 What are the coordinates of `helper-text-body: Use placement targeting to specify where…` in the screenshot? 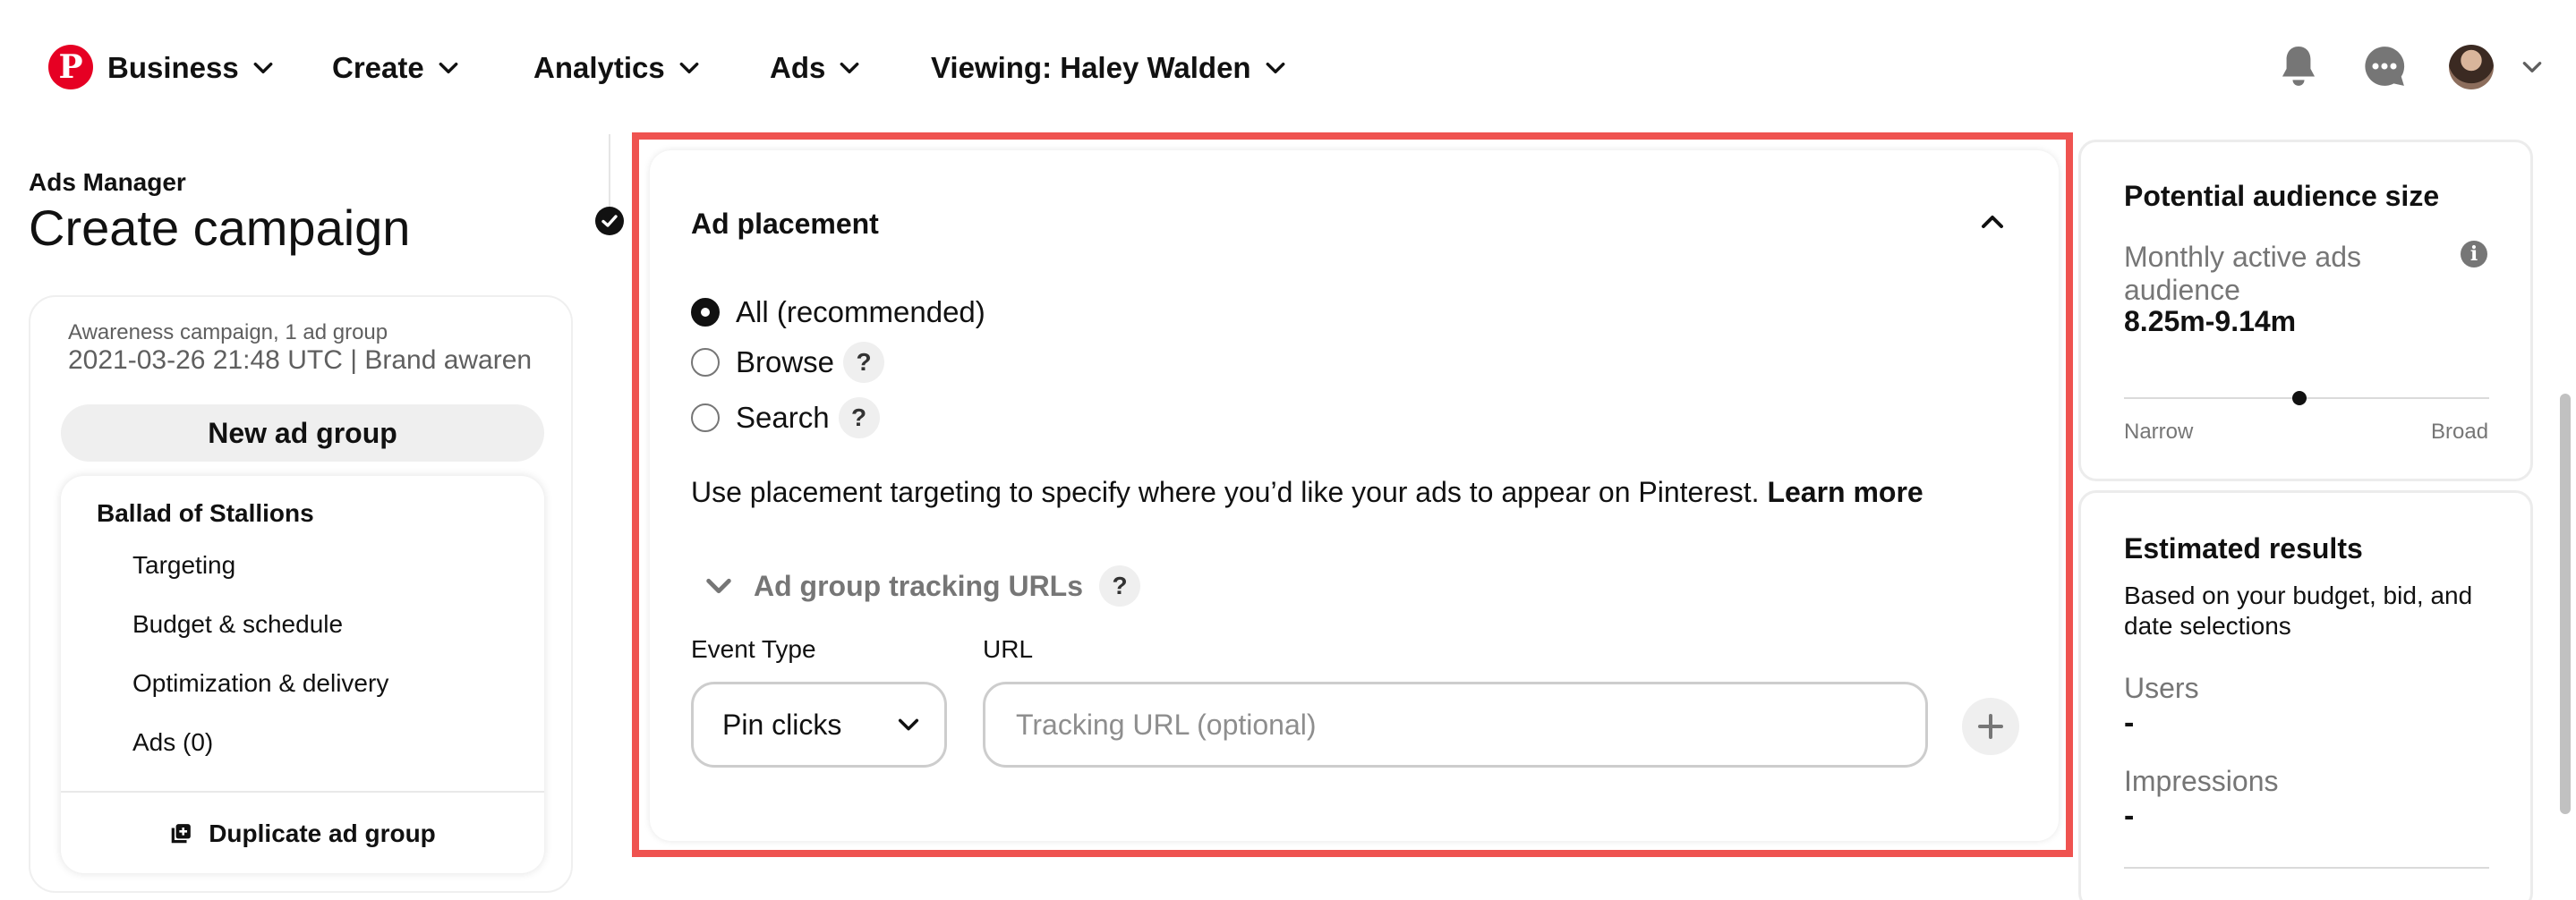 It's located at (1225, 492).